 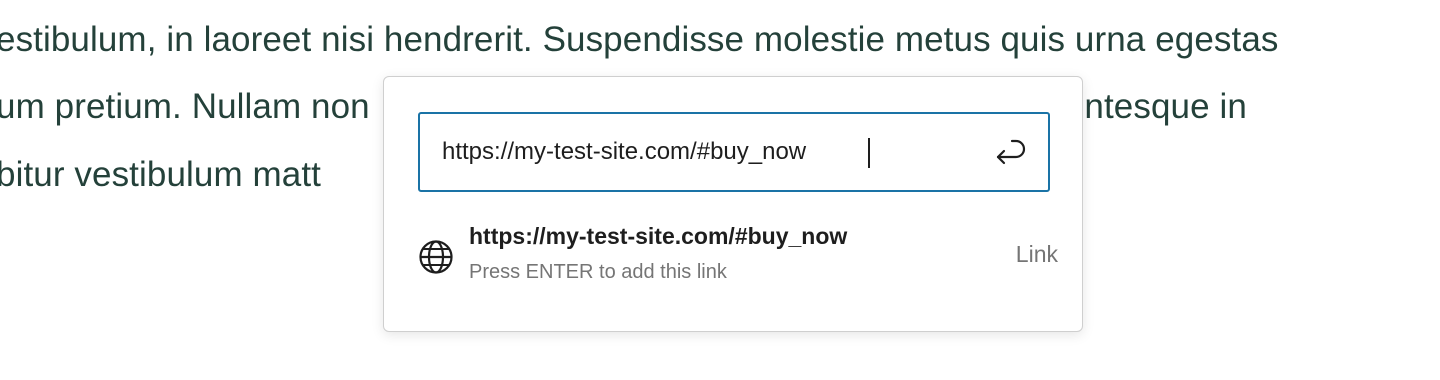 I want to click on suggestion-info: Press ENTER to add this link, so click(x=598, y=272).